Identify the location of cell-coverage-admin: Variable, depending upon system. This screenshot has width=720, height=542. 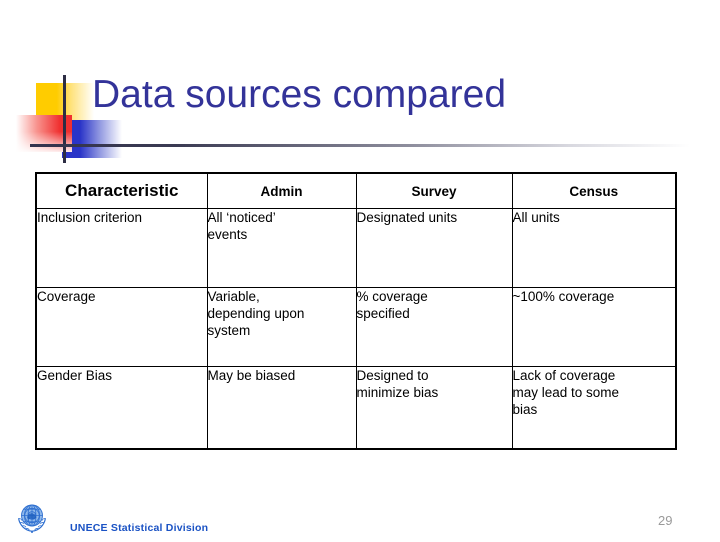
(281, 327).